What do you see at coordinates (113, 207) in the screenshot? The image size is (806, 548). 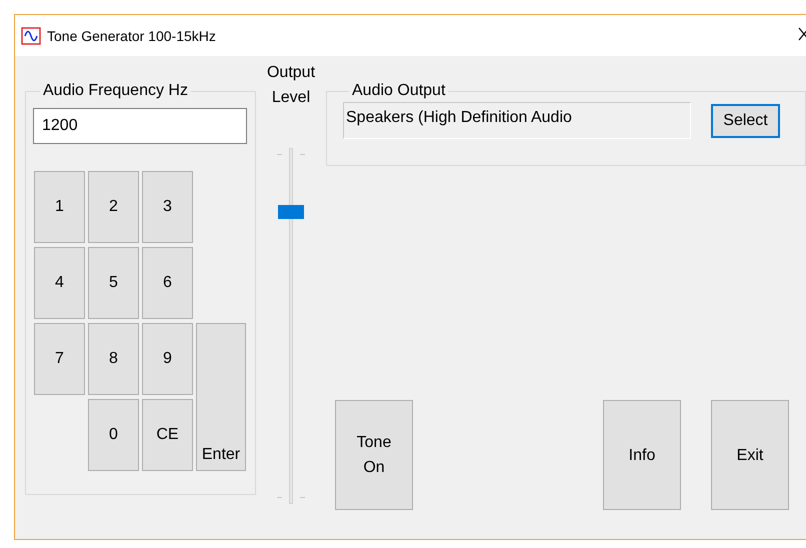 I see `keypad-button: 2` at bounding box center [113, 207].